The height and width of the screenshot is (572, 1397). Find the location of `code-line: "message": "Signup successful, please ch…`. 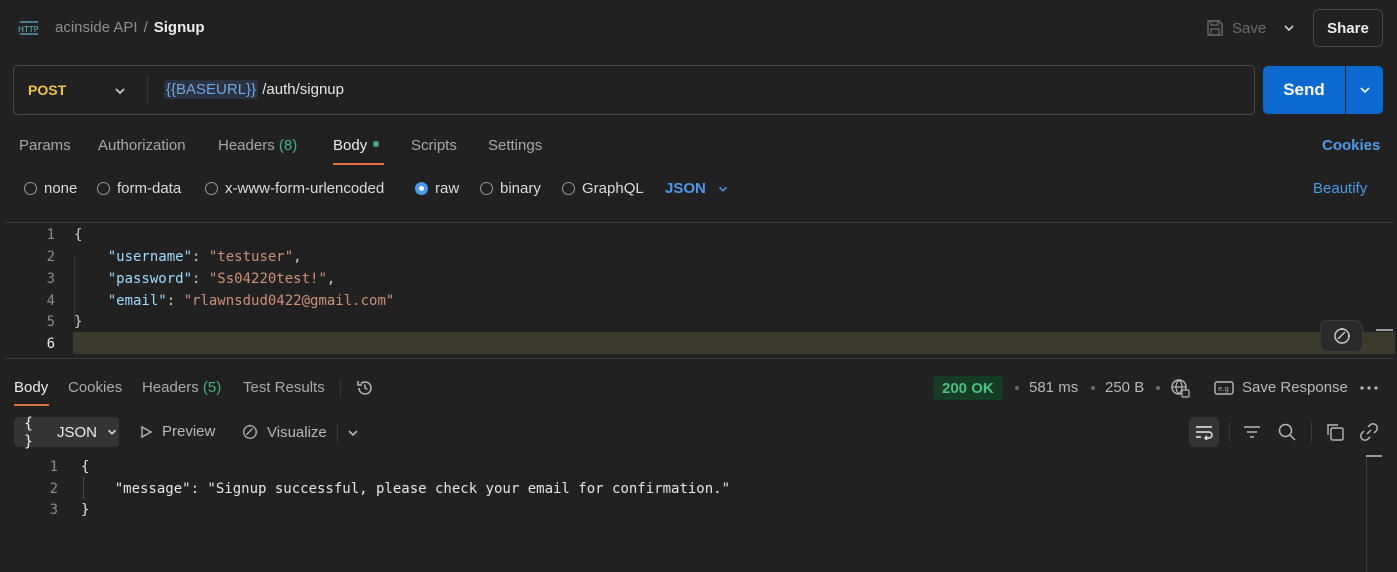

code-line: "message": "Signup successful, please ch… is located at coordinates (406, 489).